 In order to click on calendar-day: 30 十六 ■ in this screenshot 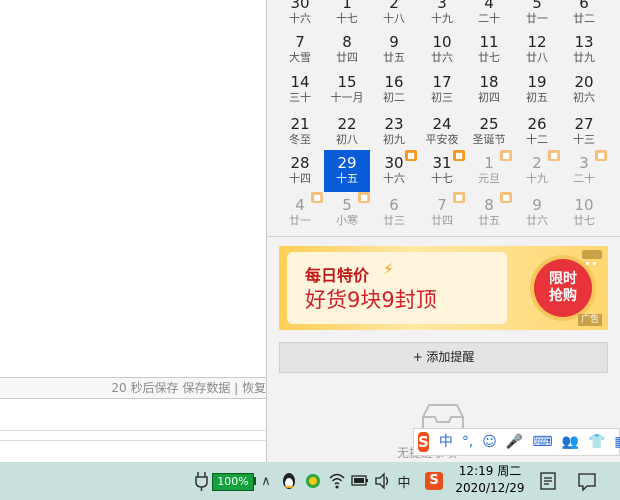, I will do `click(394, 171)`.